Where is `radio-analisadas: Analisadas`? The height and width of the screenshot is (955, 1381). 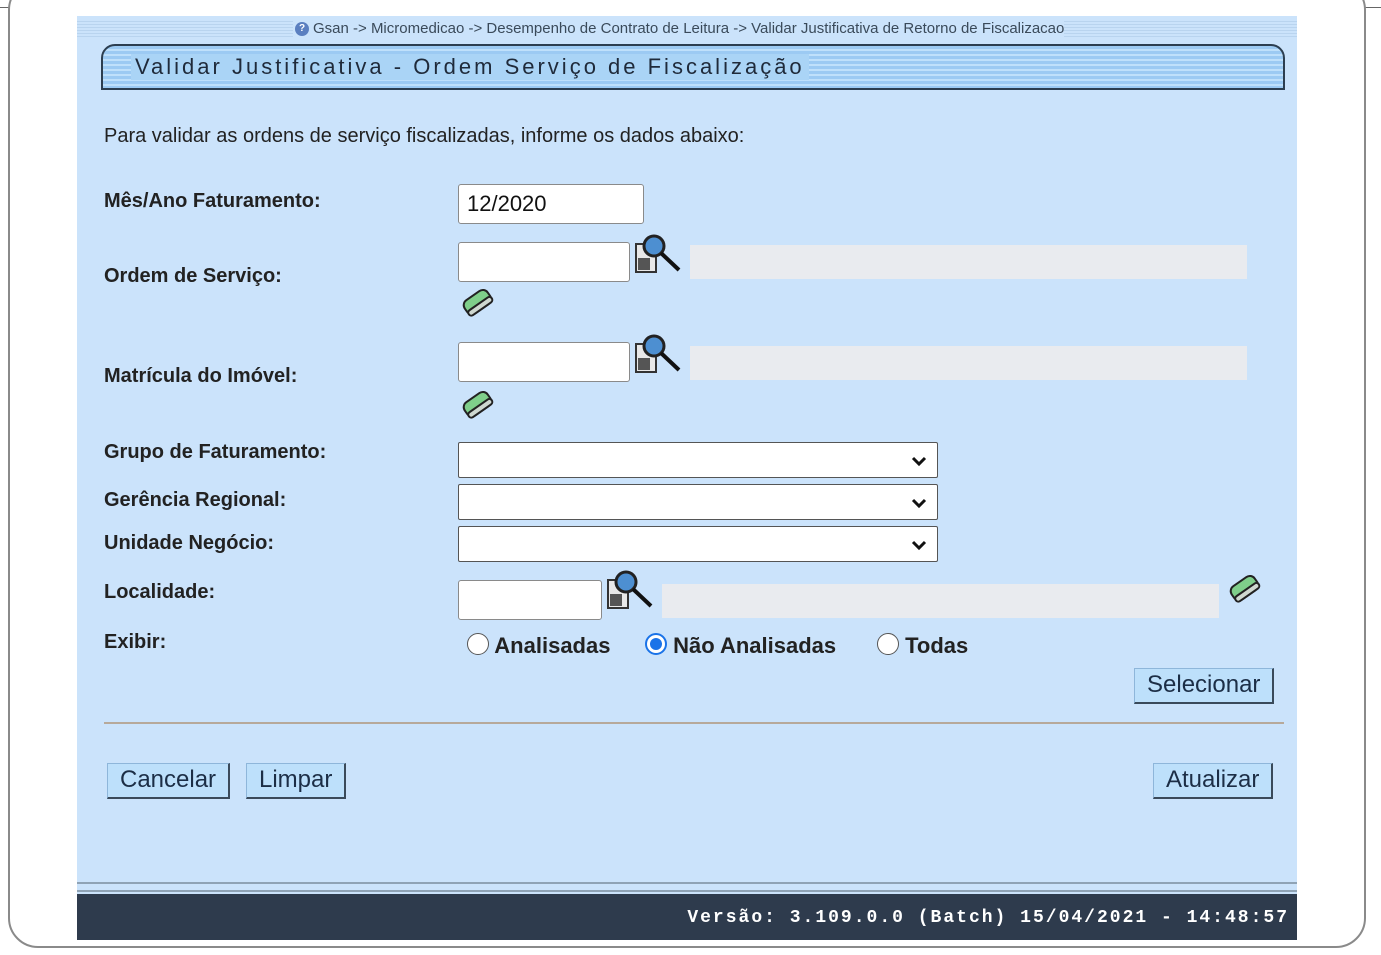 radio-analisadas: Analisadas is located at coordinates (538, 646).